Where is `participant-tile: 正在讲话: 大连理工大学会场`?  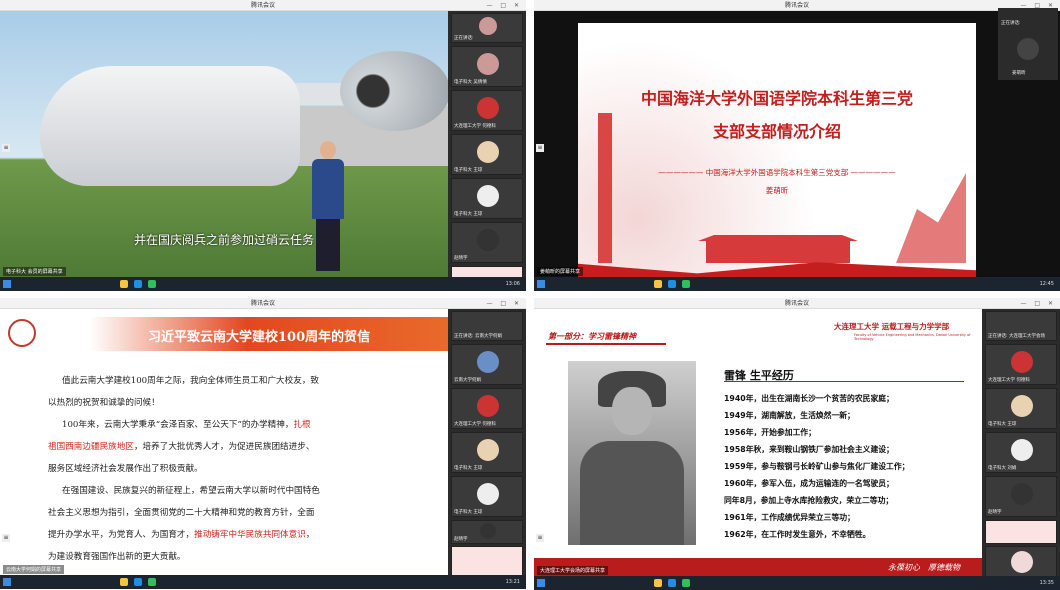 participant-tile: 正在讲话: 大连理工大学会场 is located at coordinates (1021, 326).